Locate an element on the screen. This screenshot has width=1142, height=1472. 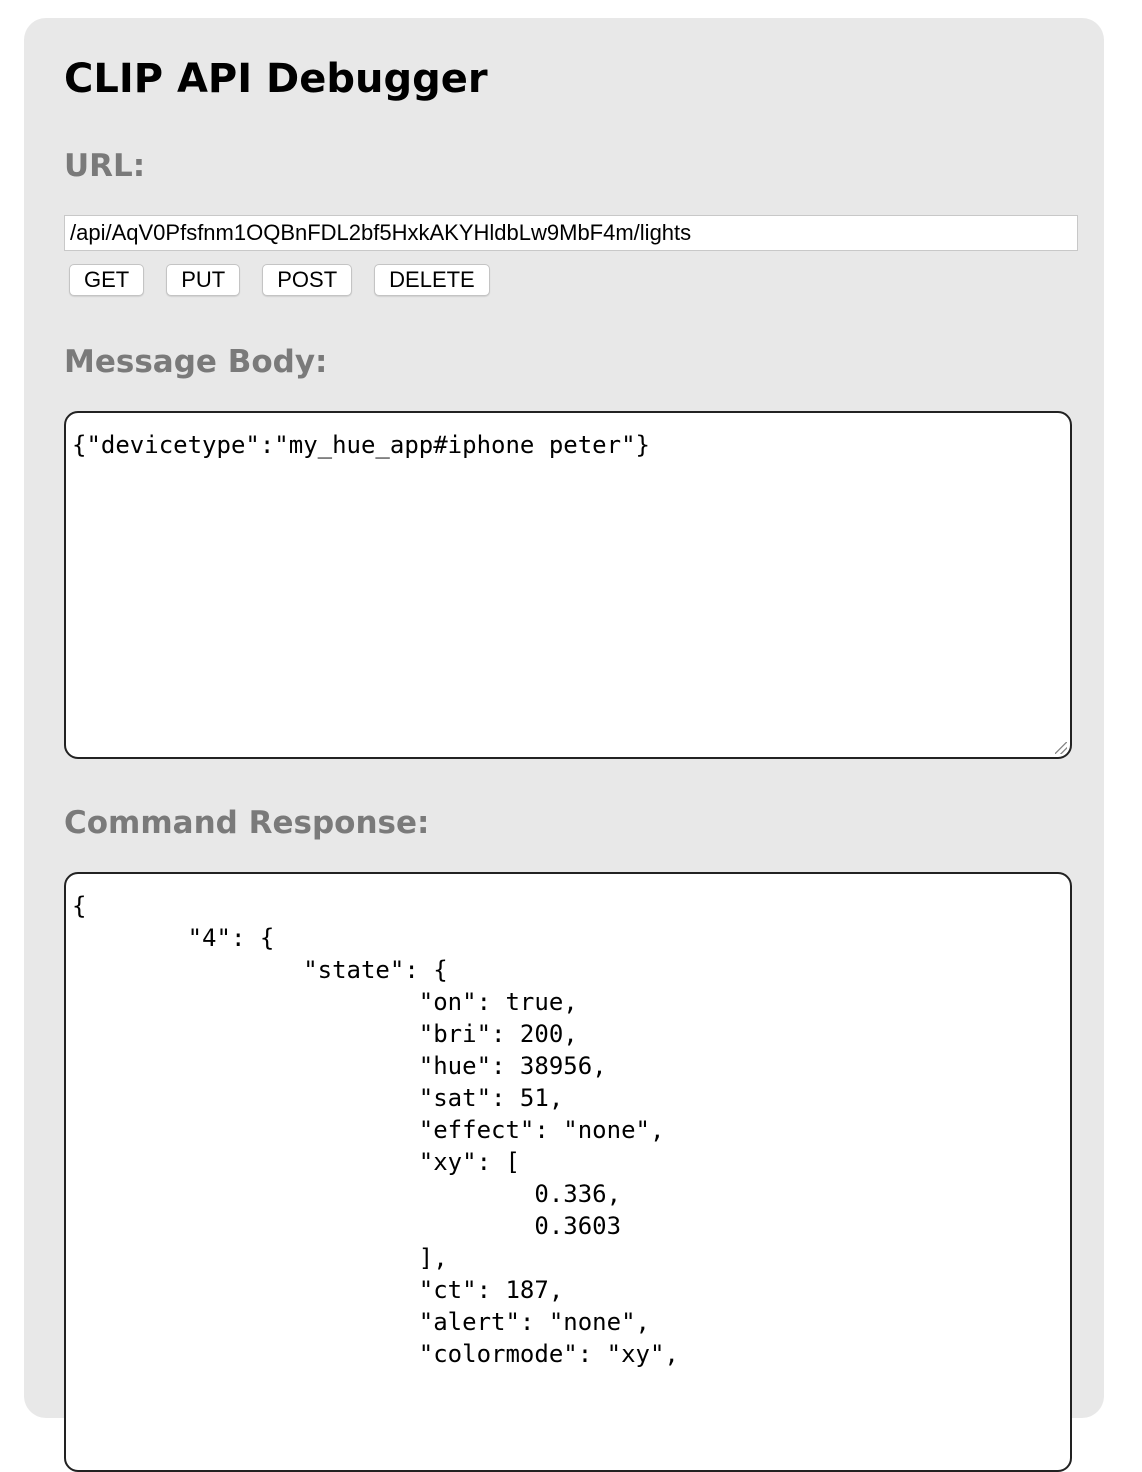
command-response-label: Command Response: is located at coordinates (247, 823).